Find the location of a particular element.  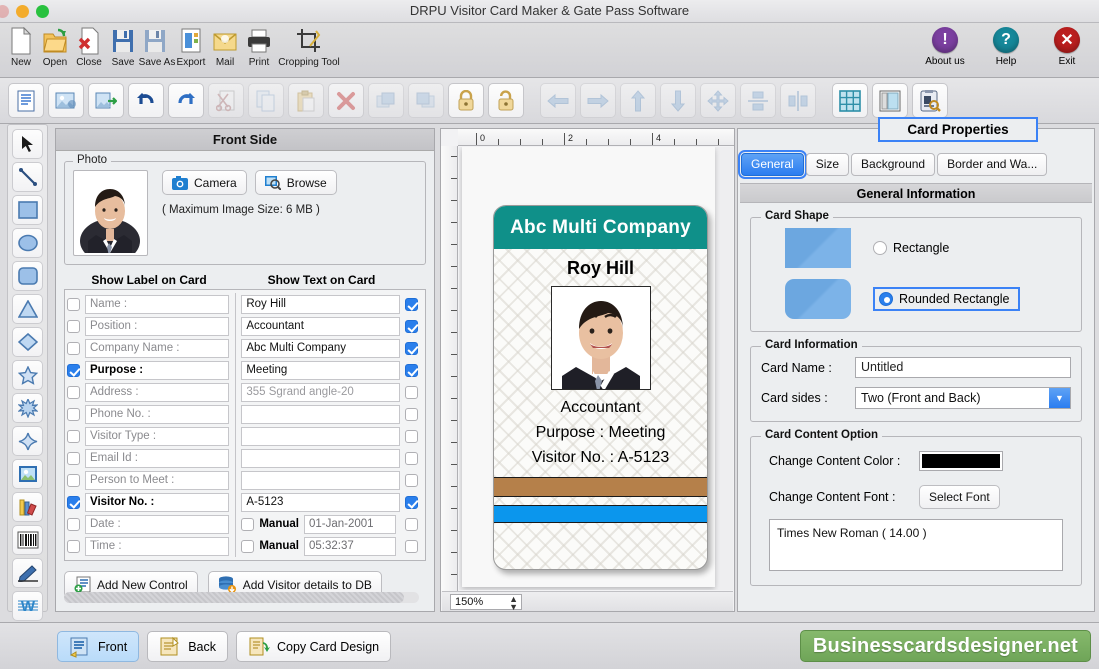

tab-size: Size is located at coordinates (827, 164).